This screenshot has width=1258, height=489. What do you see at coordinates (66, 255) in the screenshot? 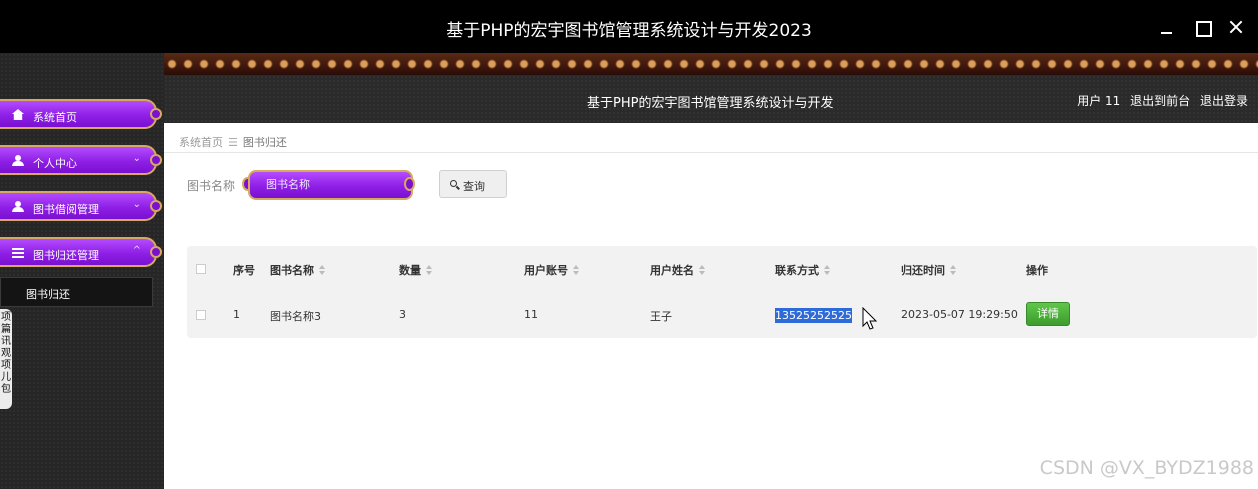
I see `sidebar-item-label: 图书归还管理` at bounding box center [66, 255].